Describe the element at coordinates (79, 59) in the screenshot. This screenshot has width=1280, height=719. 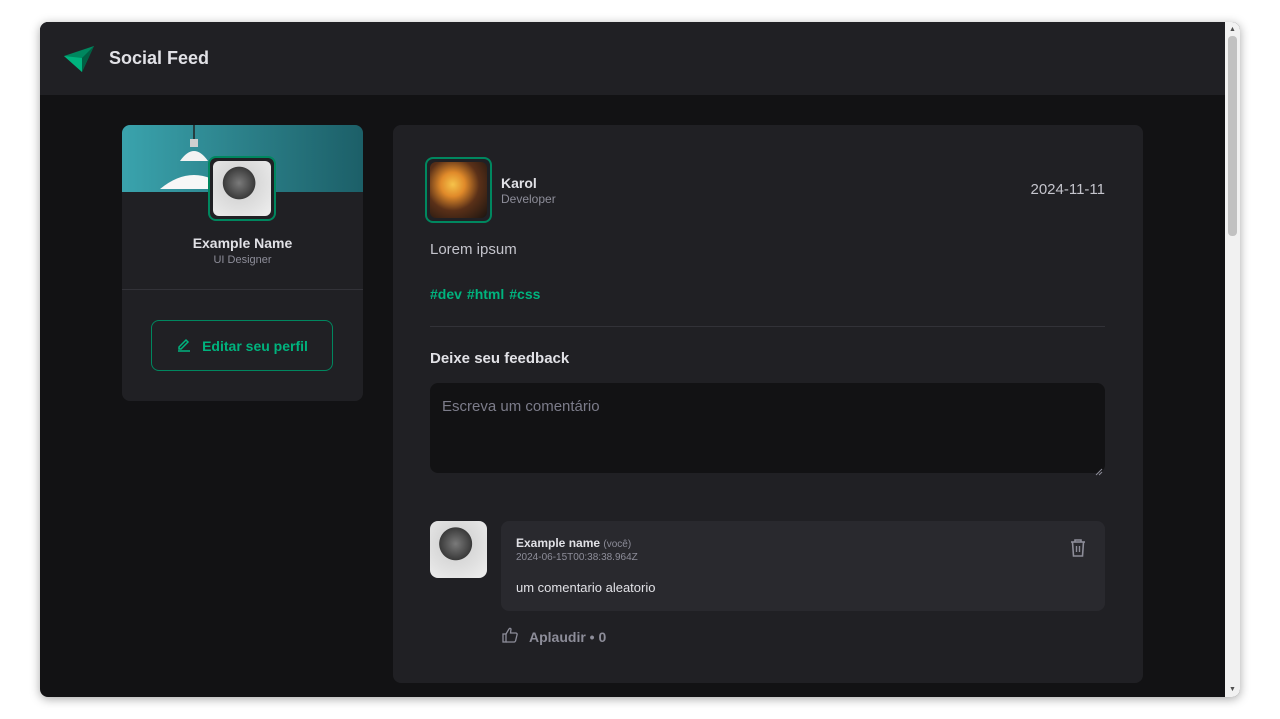
I see `paper-plane-icon` at that location.